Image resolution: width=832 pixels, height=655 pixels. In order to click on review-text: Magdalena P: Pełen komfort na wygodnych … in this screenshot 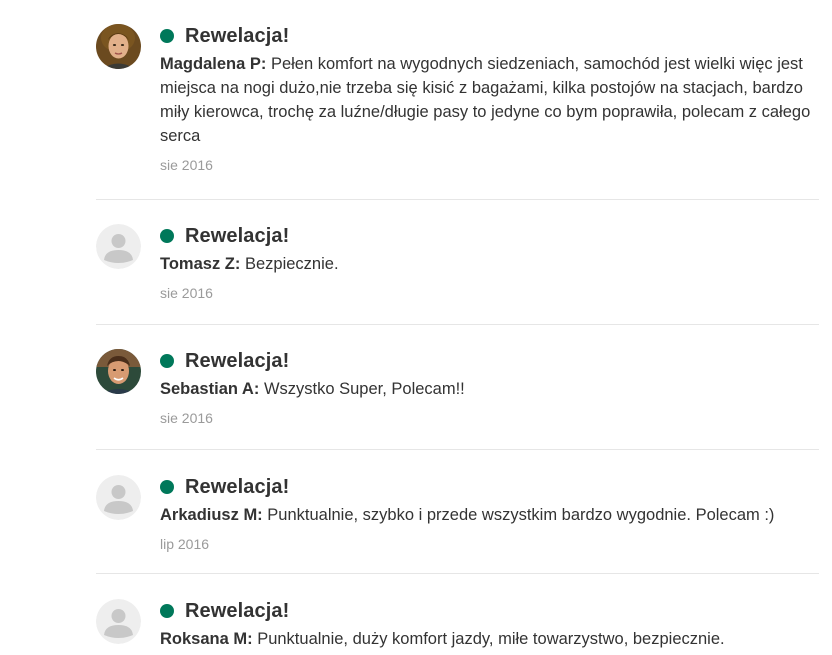, I will do `click(489, 100)`.